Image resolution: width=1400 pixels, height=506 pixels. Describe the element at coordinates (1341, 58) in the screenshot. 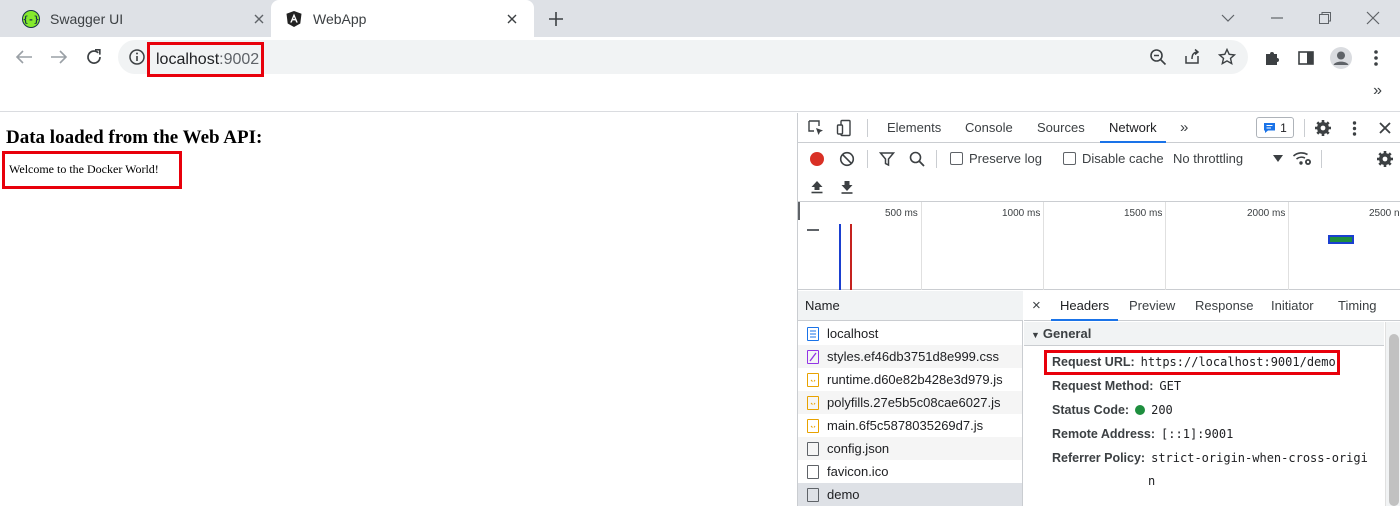

I see `profile-avatar-icon` at that location.